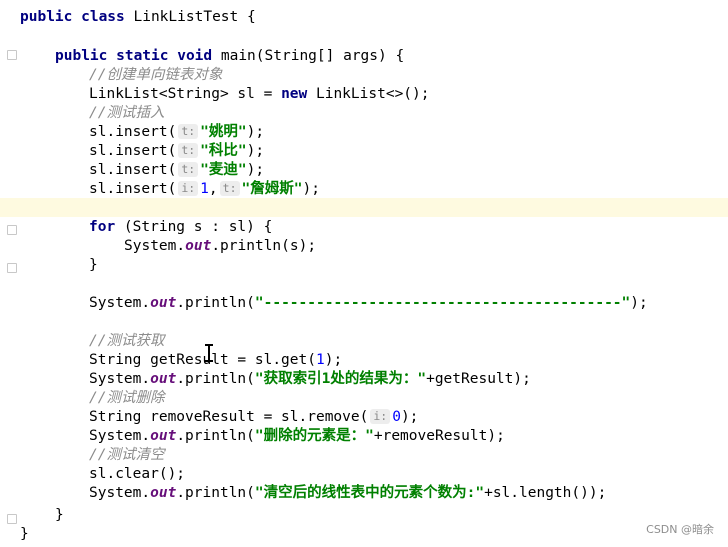  I want to click on code-line: sl.insert(i: 1, t: "詹姆斯");, so click(204, 189).